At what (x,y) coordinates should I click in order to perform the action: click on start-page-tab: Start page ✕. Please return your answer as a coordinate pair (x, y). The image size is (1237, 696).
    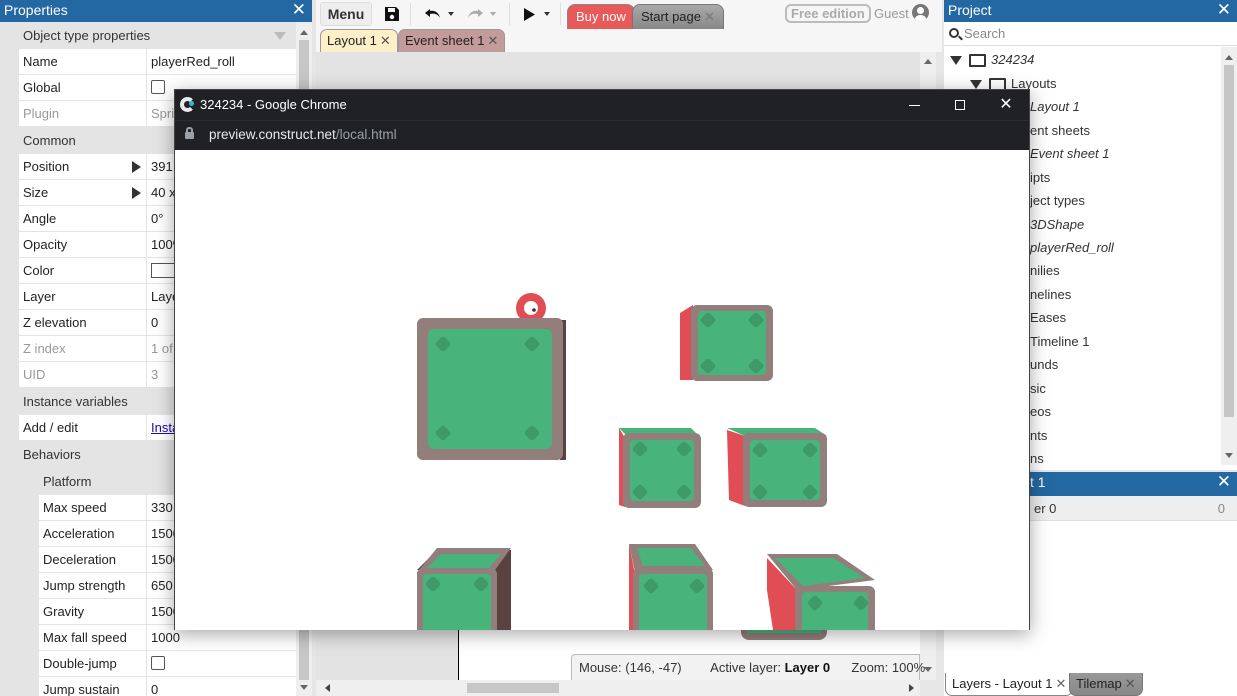
    Looking at the image, I should click on (678, 16).